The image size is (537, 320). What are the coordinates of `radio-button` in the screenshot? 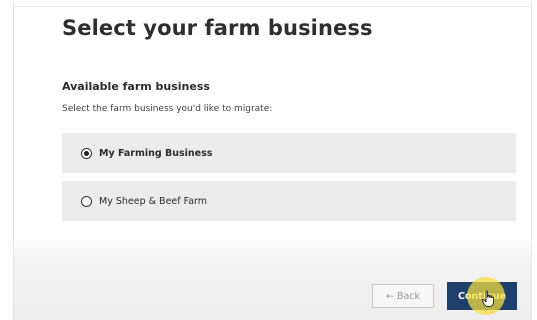 It's located at (86, 201).